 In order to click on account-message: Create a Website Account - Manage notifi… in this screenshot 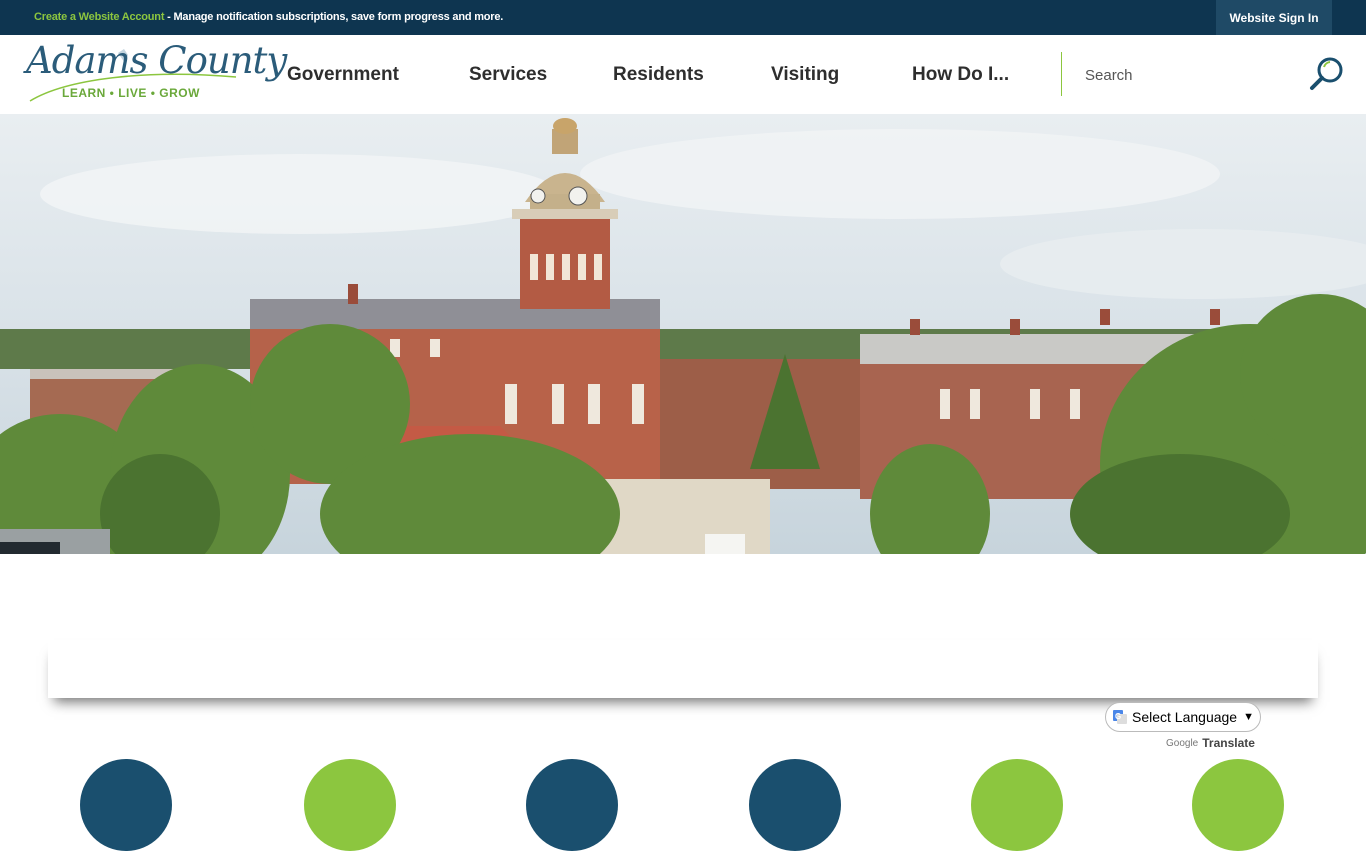, I will do `click(268, 17)`.